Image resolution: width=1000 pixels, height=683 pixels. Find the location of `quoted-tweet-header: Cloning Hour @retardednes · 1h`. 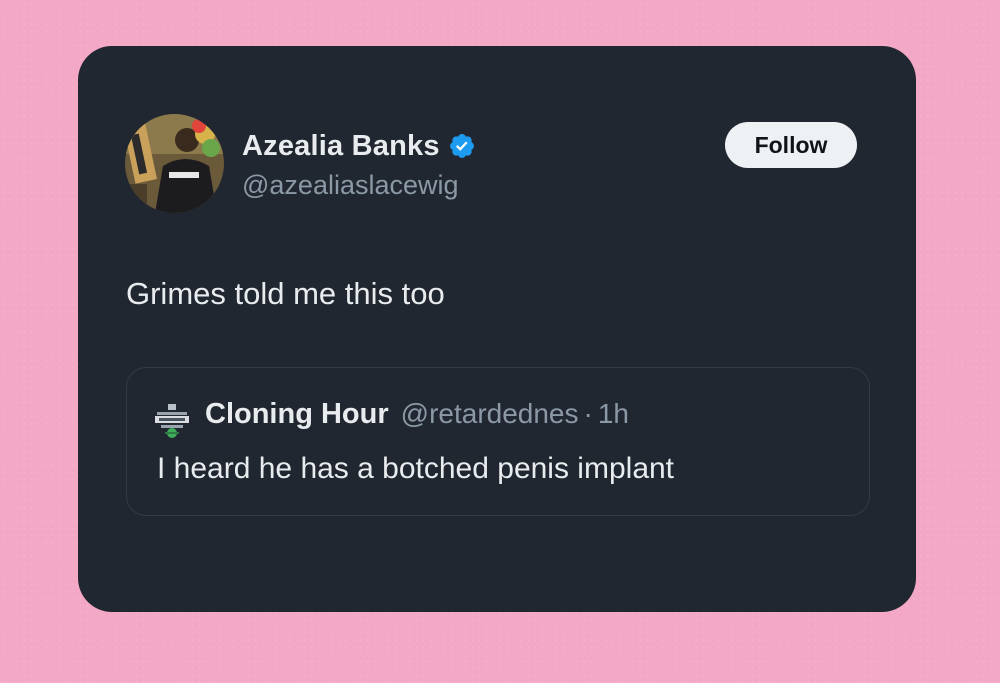

quoted-tweet-header: Cloning Hour @retardednes · 1h is located at coordinates (417, 414).